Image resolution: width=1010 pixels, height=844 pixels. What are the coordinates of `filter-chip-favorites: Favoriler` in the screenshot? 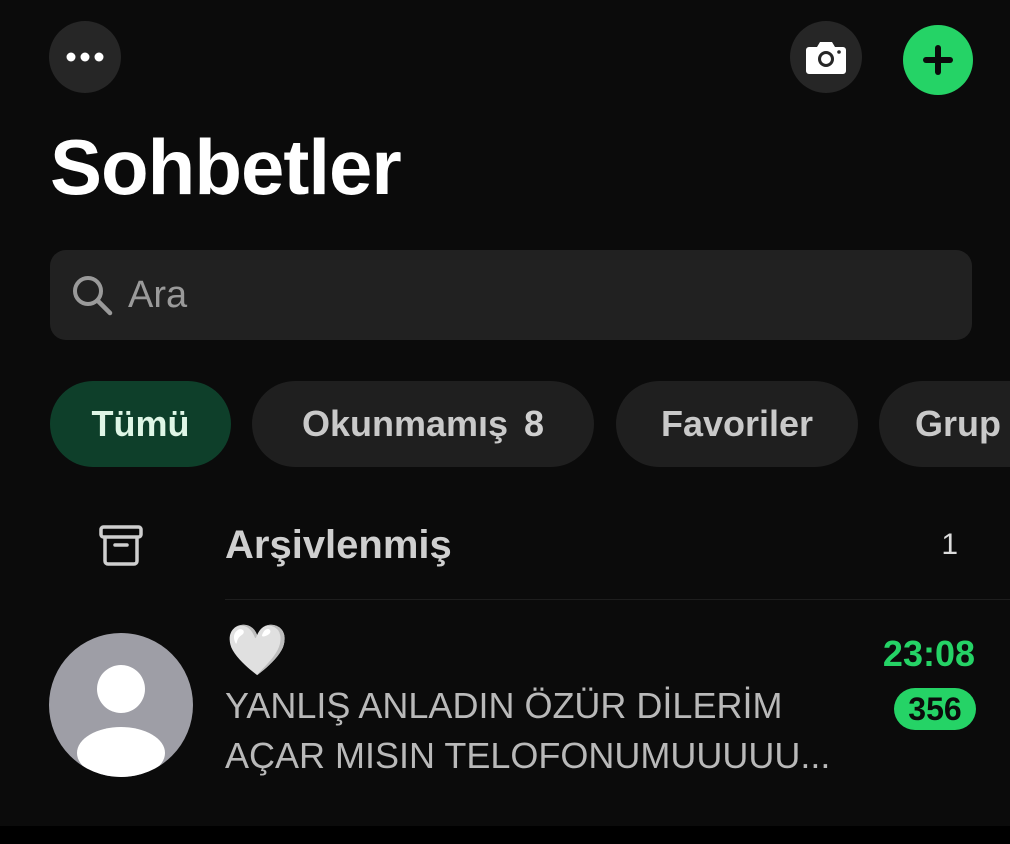 It's located at (737, 424).